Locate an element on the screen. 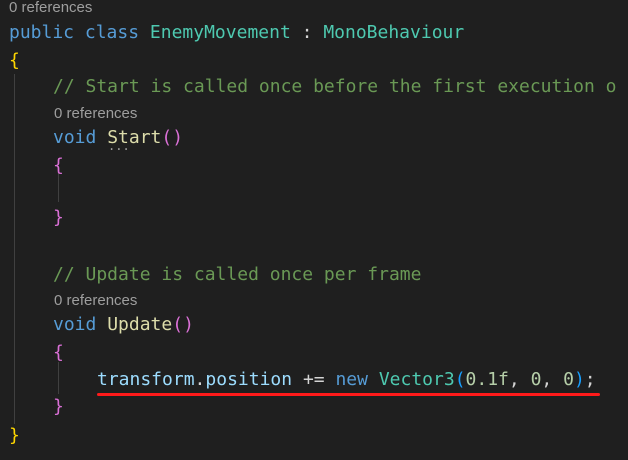 The image size is (628, 460). start-close-paren: ) is located at coordinates (178, 137).